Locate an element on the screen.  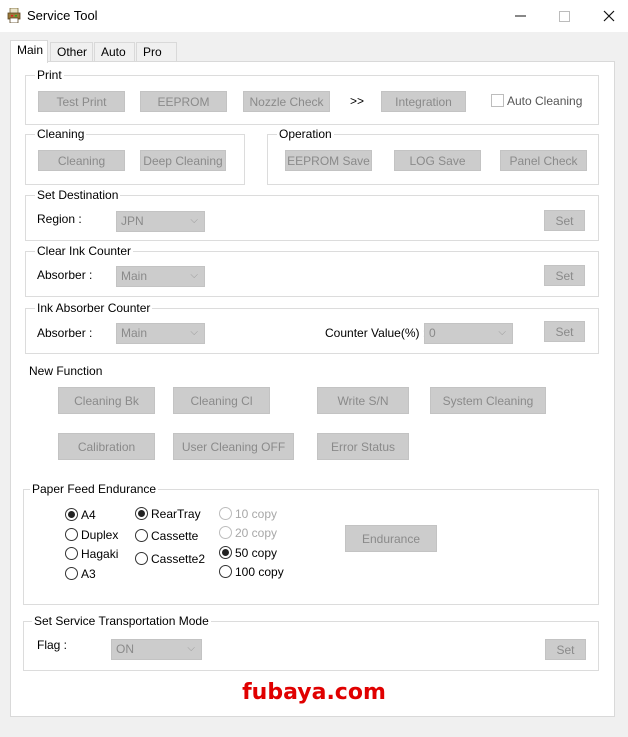
absorber-label: Absorber : is located at coordinates (65, 333).